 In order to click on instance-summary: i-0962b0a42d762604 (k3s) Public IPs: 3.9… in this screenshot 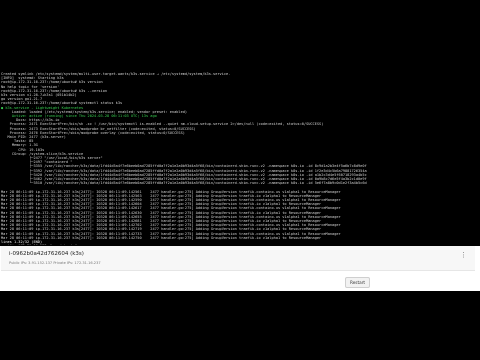, I will do `click(238, 258)`.